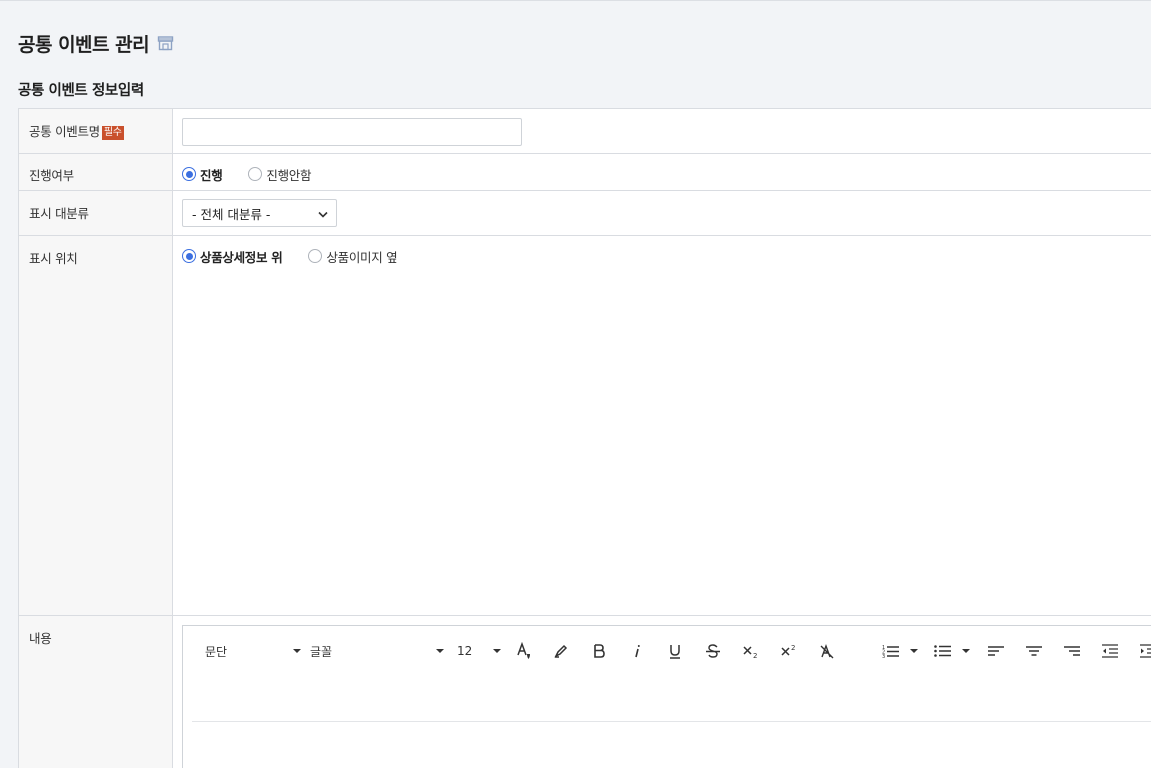  What do you see at coordinates (900, 651) in the screenshot?
I see `numbered-list-icon: 123` at bounding box center [900, 651].